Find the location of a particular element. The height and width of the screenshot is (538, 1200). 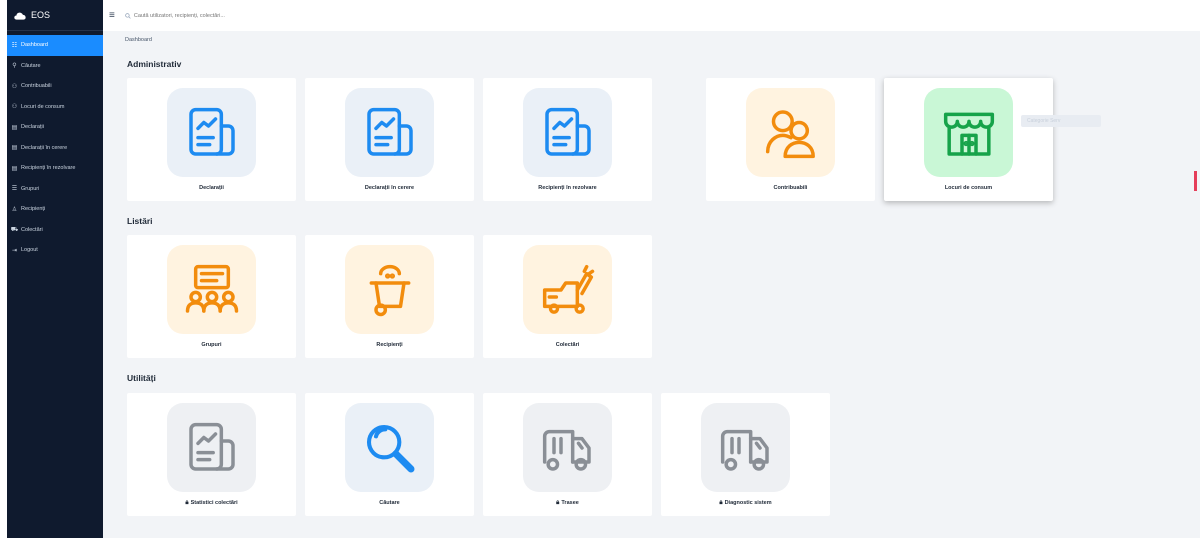

sidebar-item-logout: ⇥ Logout is located at coordinates (55, 250).